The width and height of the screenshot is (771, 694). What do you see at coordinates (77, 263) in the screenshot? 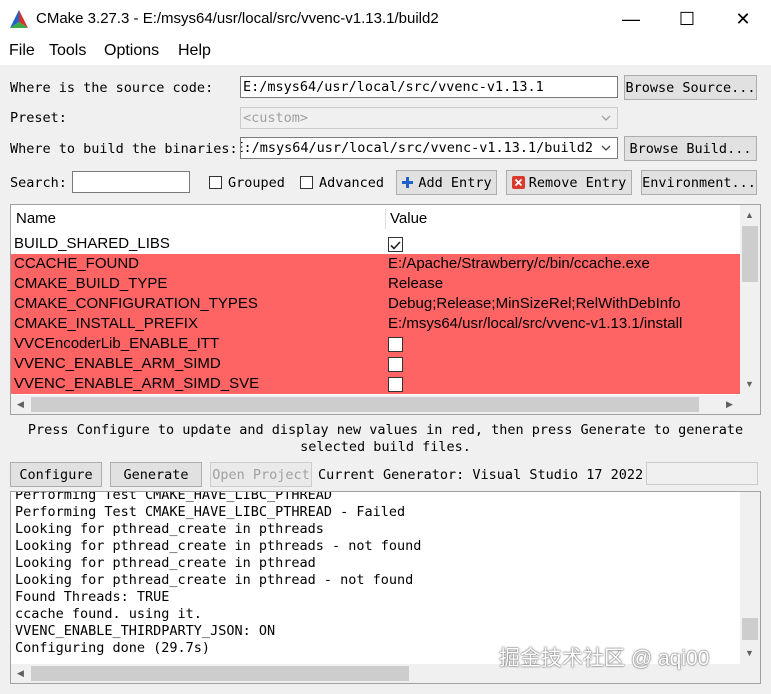
I see `entry-name: CCACHE_FOUND` at bounding box center [77, 263].